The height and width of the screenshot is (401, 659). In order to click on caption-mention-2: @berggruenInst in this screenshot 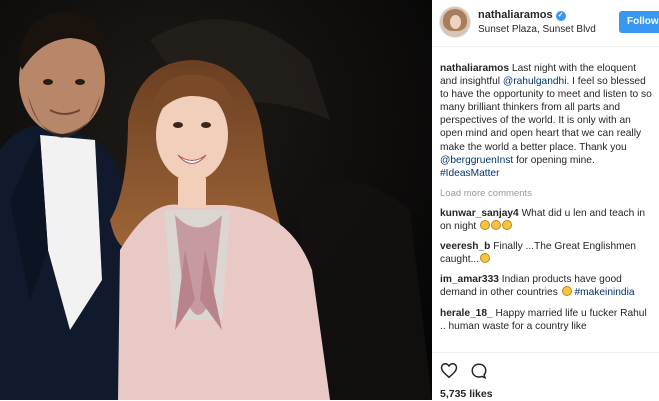, I will do `click(476, 160)`.